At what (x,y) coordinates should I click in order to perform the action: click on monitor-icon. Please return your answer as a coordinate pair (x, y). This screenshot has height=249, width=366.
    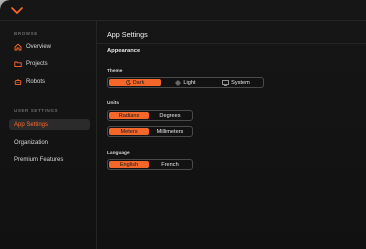
    Looking at the image, I should click on (225, 82).